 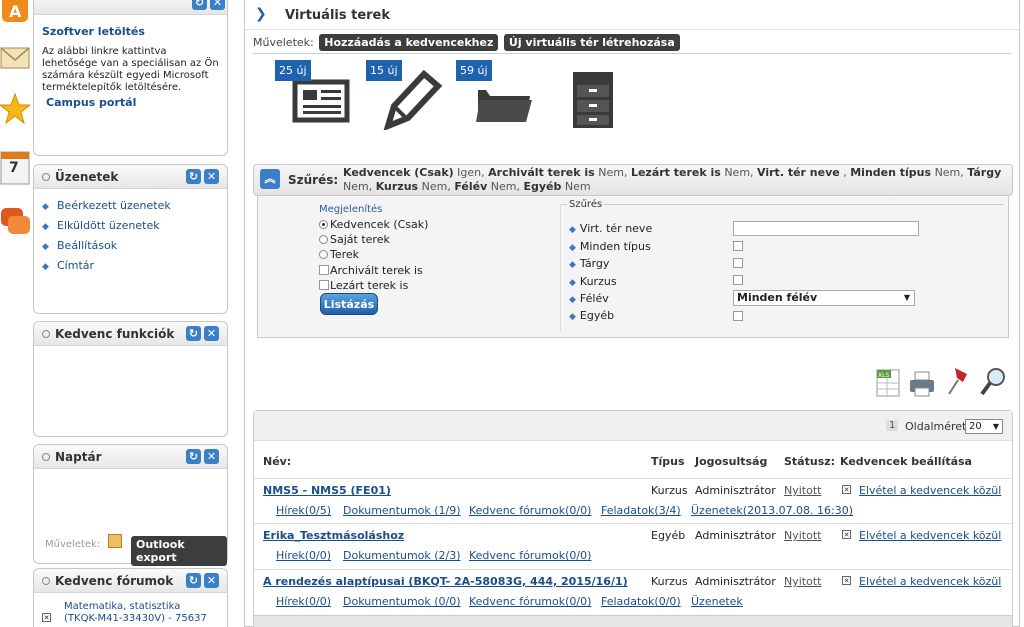 I want to click on outlook-export-button: Outlook export, so click(x=179, y=551).